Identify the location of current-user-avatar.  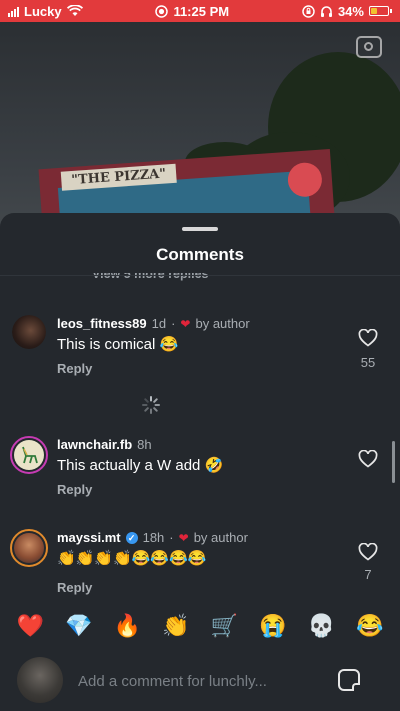
(40, 680).